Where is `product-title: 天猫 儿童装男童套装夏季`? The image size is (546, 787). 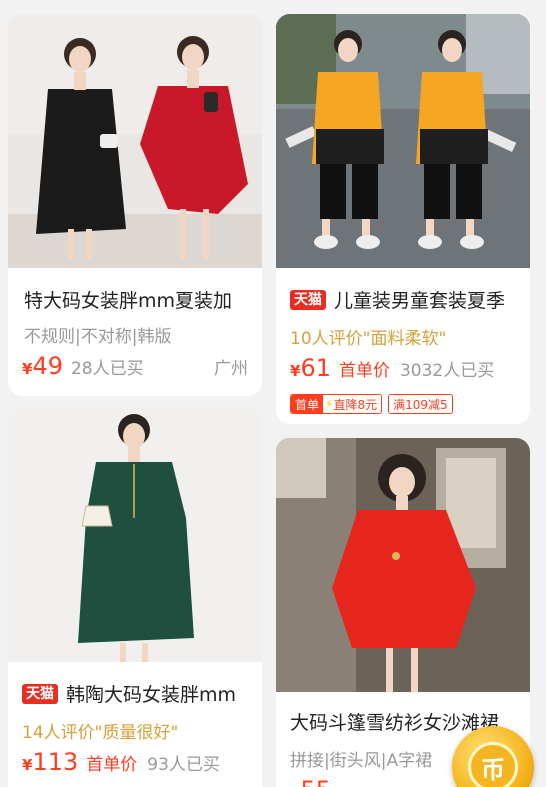 product-title: 天猫 儿童装男童套装夏季 is located at coordinates (407, 299).